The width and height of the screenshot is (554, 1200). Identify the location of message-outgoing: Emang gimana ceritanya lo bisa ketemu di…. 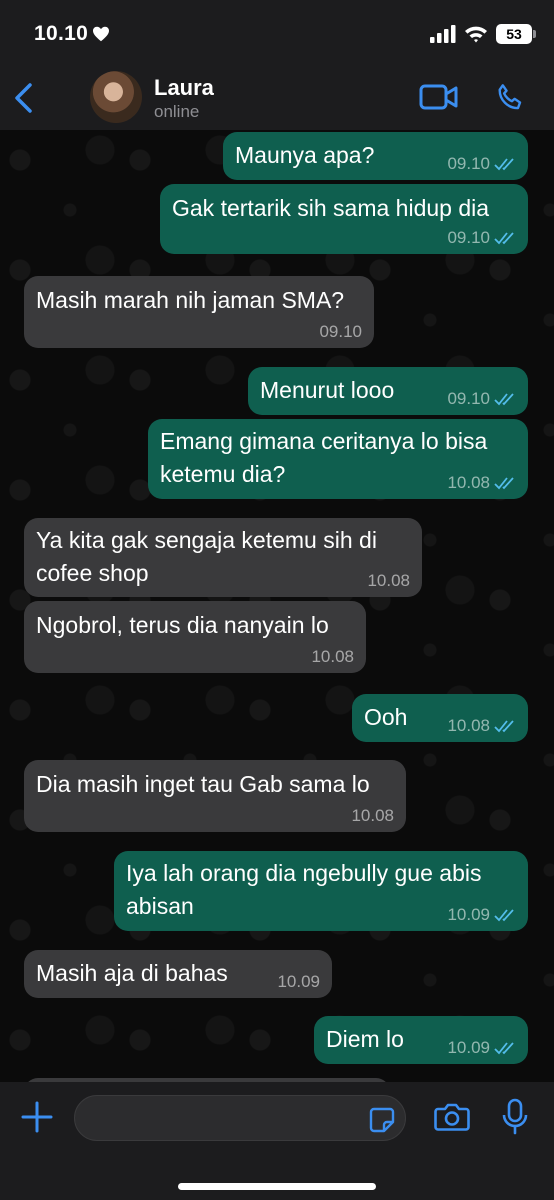
(338, 459).